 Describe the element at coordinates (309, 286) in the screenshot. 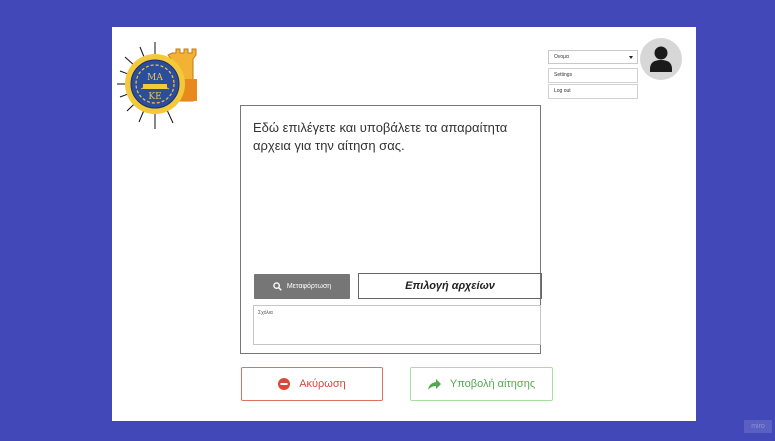

I see `upload-button-label: Μεταφόρτωση` at that location.